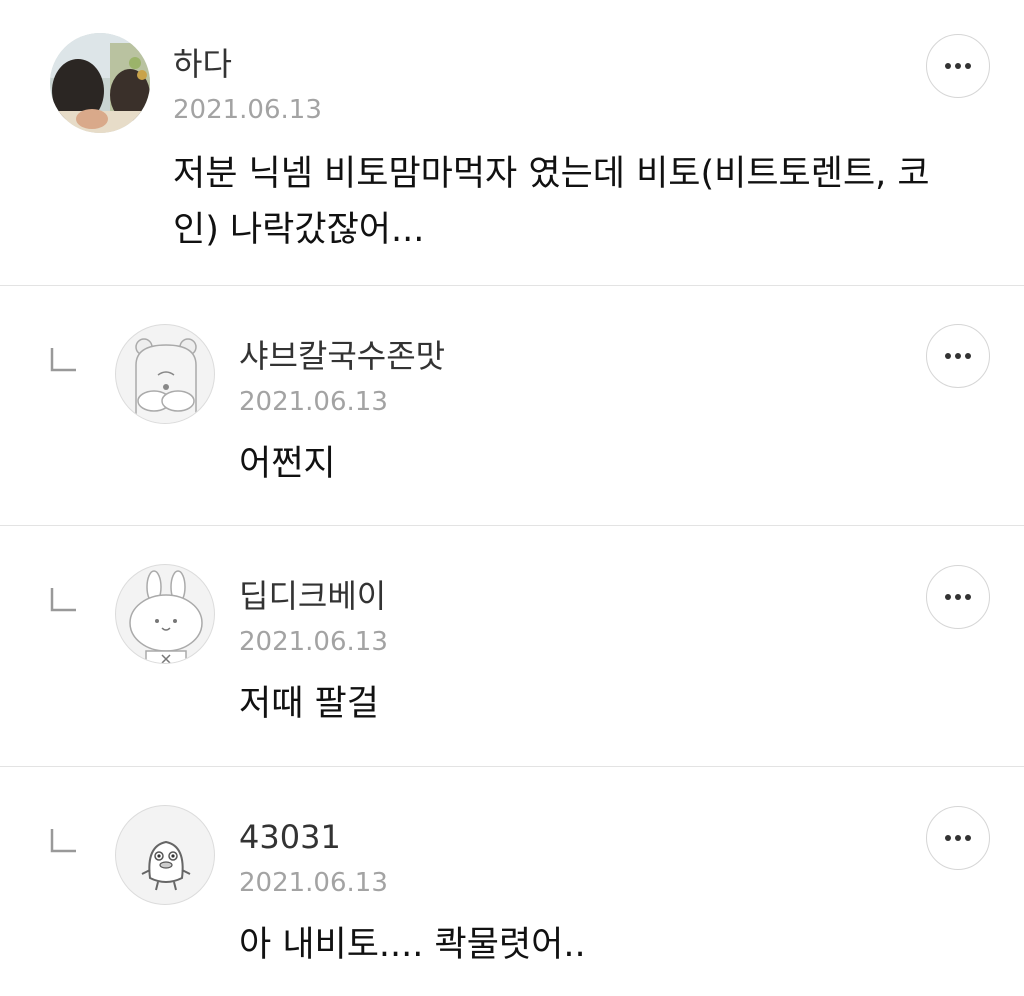 The image size is (1024, 996). Describe the element at coordinates (312, 596) in the screenshot. I see `comment-author: 딥디크베이` at that location.